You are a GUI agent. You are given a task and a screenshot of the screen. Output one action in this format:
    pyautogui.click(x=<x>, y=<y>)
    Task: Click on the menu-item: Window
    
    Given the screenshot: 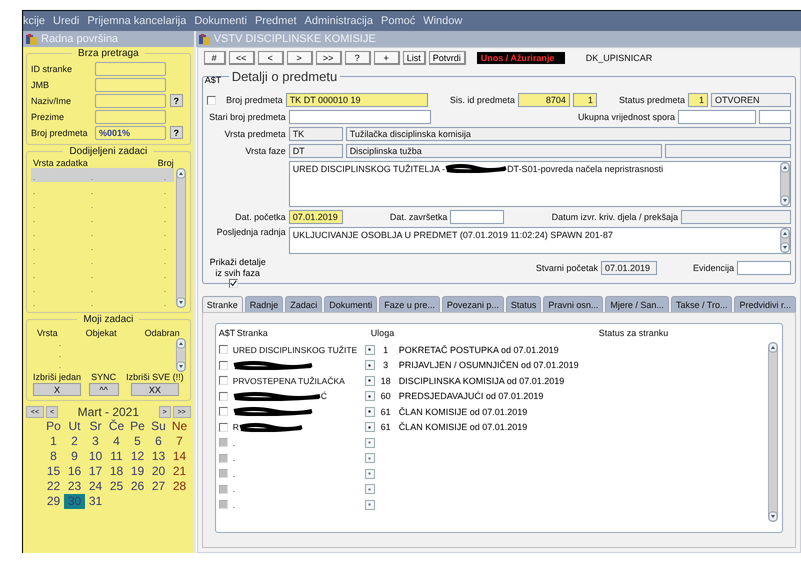 What is the action you would take?
    pyautogui.click(x=442, y=21)
    